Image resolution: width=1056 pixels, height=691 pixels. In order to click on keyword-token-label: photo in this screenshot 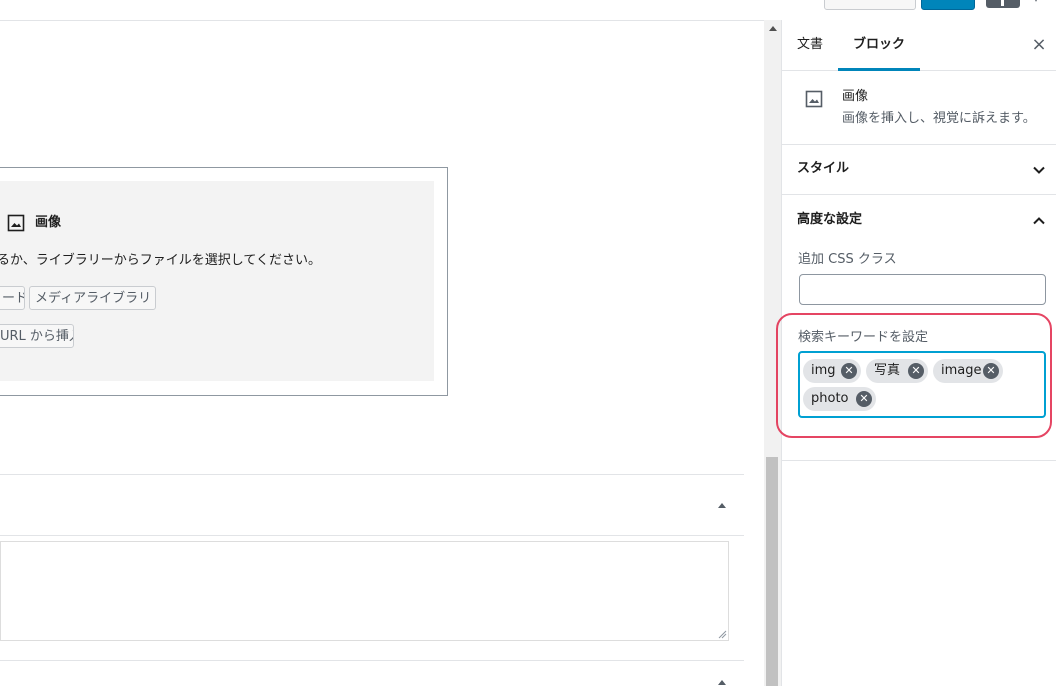, I will do `click(830, 398)`.